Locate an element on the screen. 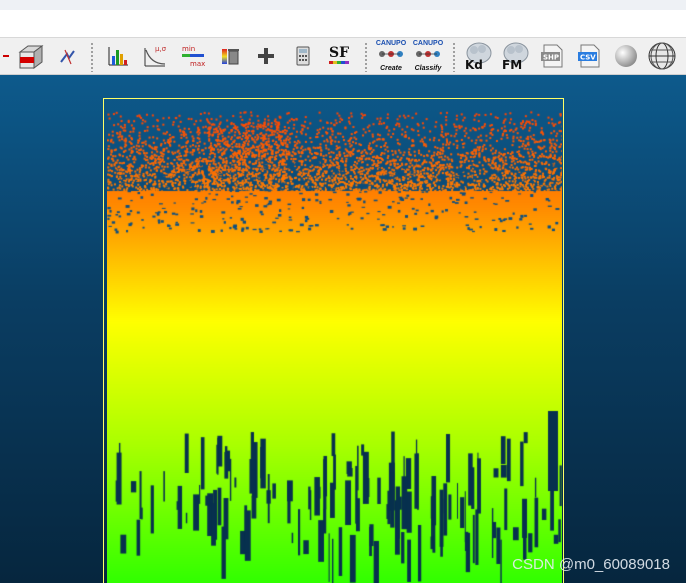 The width and height of the screenshot is (686, 583). globe-icon is located at coordinates (662, 56).